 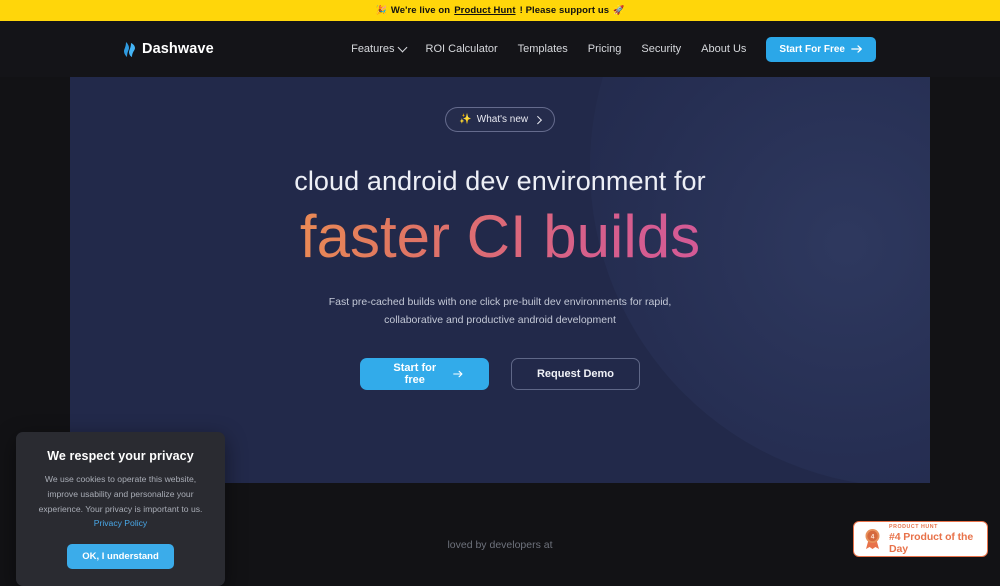 What do you see at coordinates (931, 542) in the screenshot?
I see `product-hunt-title: #4 Product of the Day` at bounding box center [931, 542].